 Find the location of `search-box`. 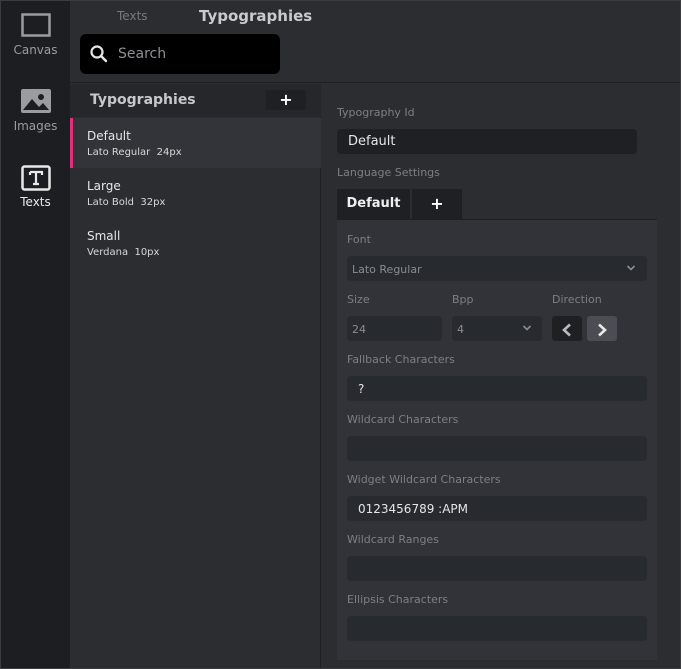

search-box is located at coordinates (180, 54).